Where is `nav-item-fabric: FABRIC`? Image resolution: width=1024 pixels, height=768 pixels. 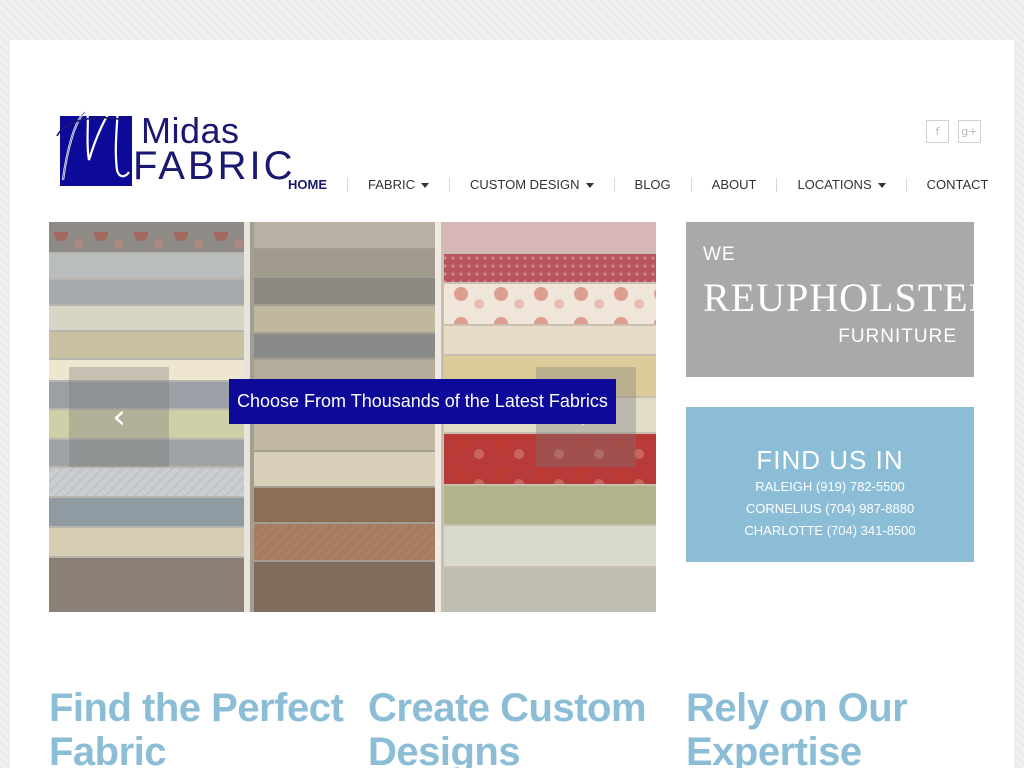
nav-item-fabric: FABRIC is located at coordinates (398, 185).